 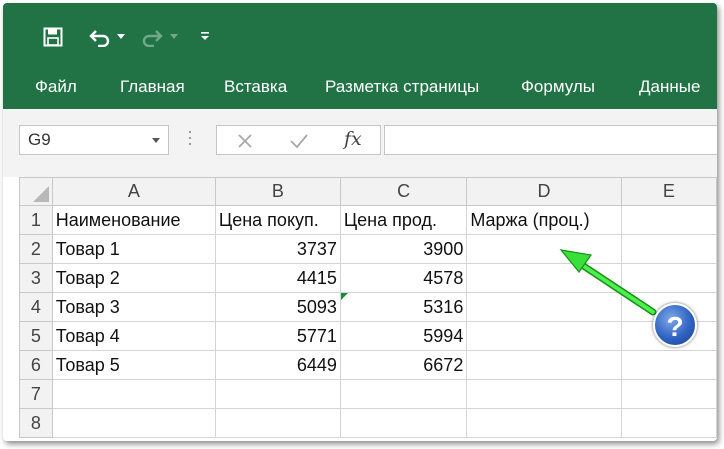 I want to click on row-header: 7, so click(x=36, y=394).